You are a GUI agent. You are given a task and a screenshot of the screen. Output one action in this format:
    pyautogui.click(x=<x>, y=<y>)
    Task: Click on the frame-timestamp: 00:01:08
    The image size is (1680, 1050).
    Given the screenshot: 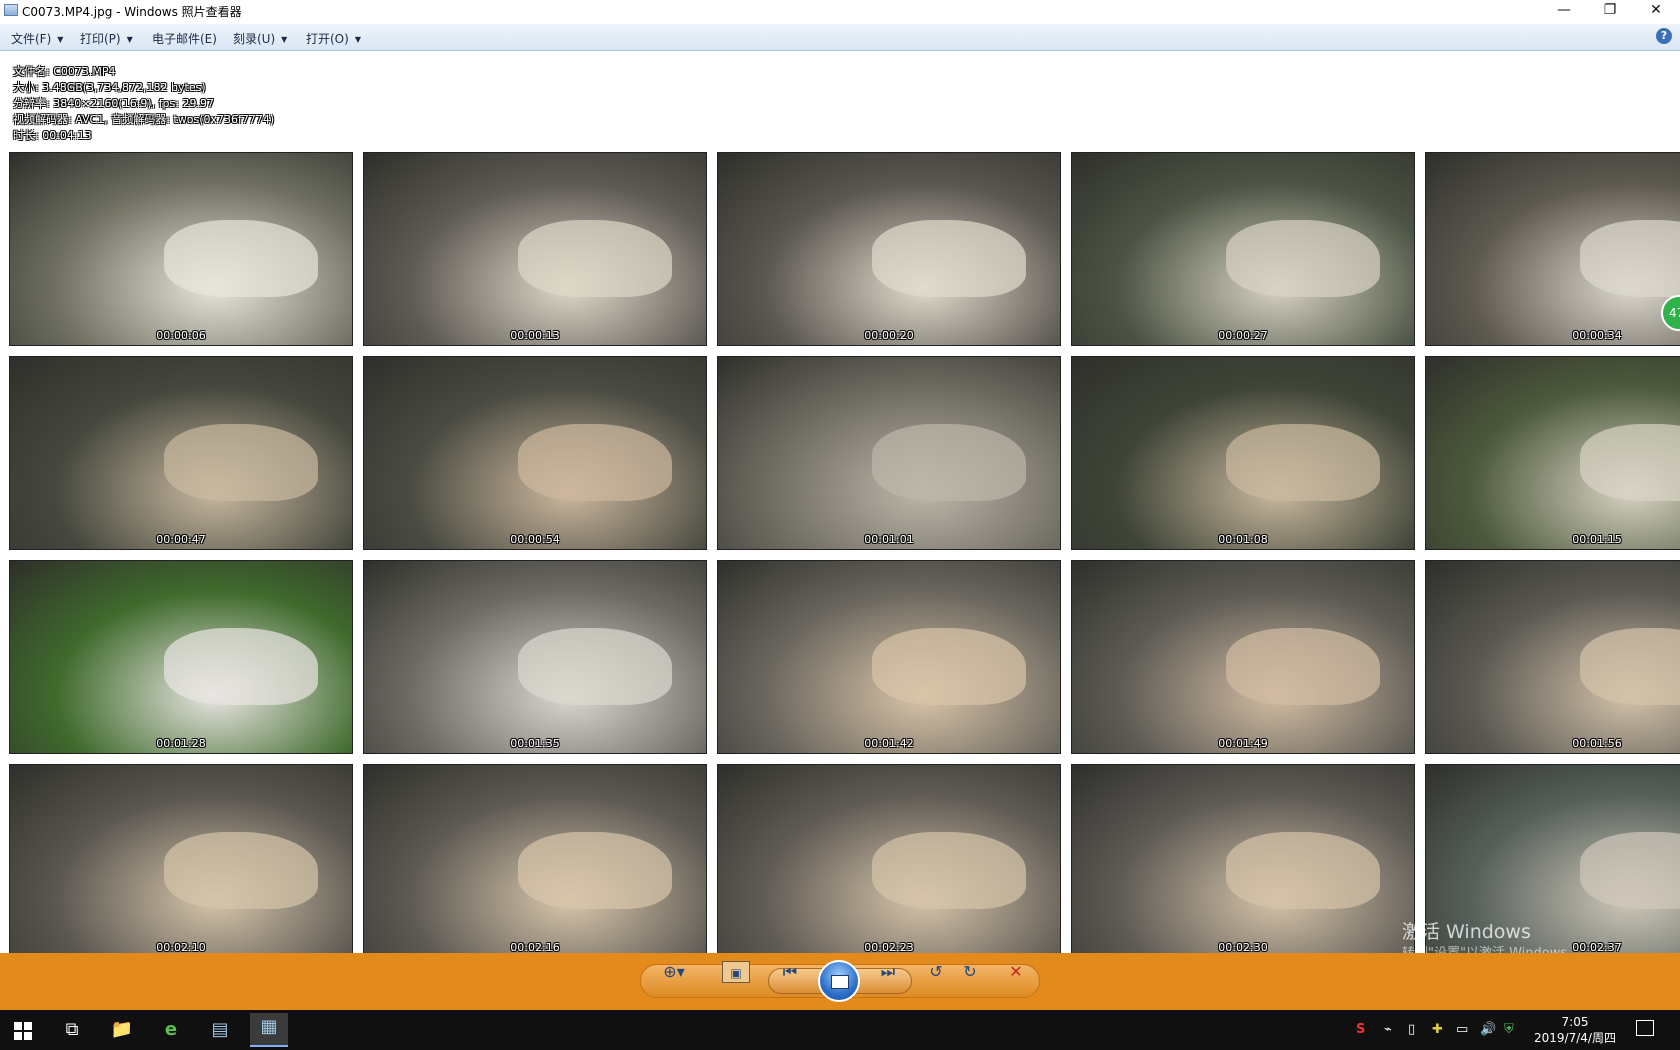 What is the action you would take?
    pyautogui.click(x=1243, y=539)
    